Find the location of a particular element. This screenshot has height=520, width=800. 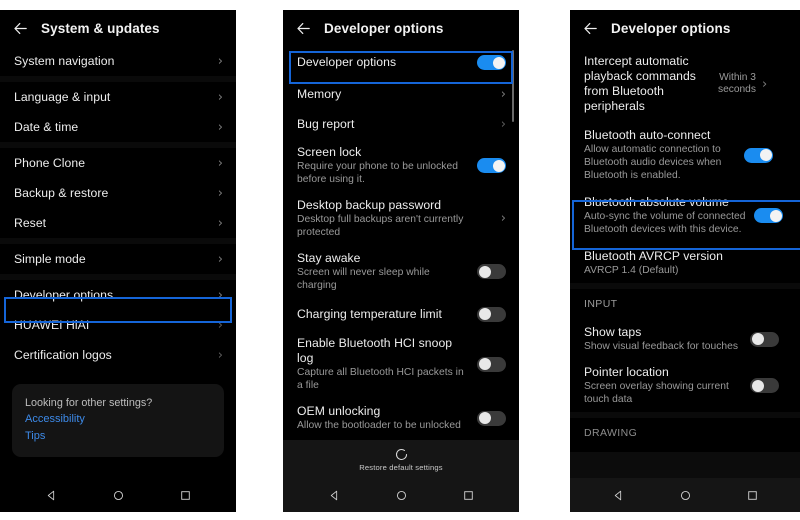

sidebar-item-phone-clone: Phone Clone › is located at coordinates (118, 163).